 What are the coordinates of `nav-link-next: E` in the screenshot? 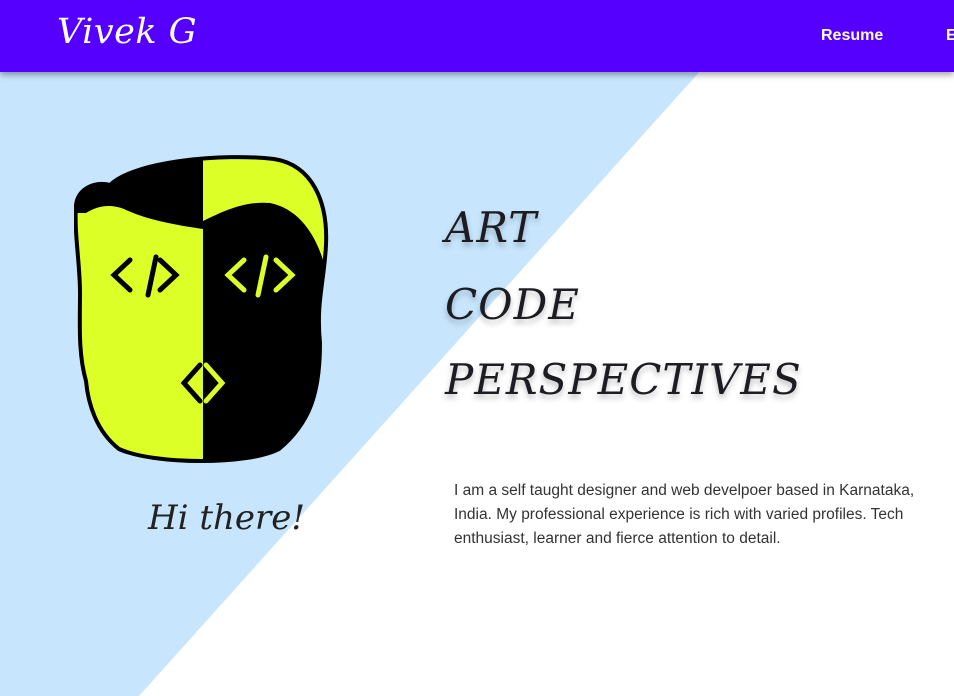 It's located at (950, 36).